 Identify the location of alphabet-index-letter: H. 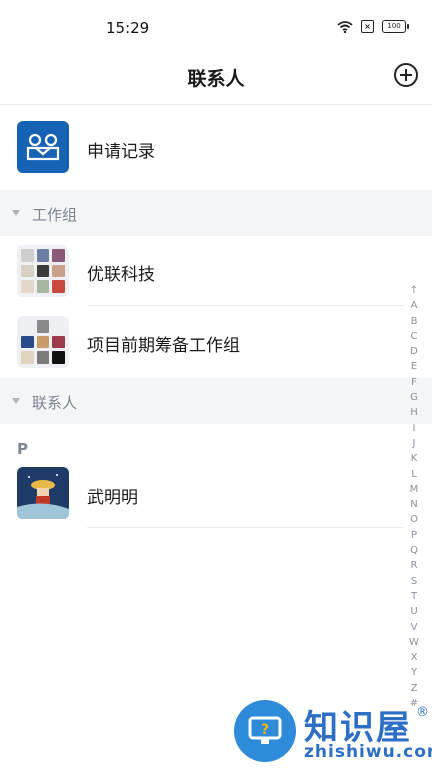
(414, 412).